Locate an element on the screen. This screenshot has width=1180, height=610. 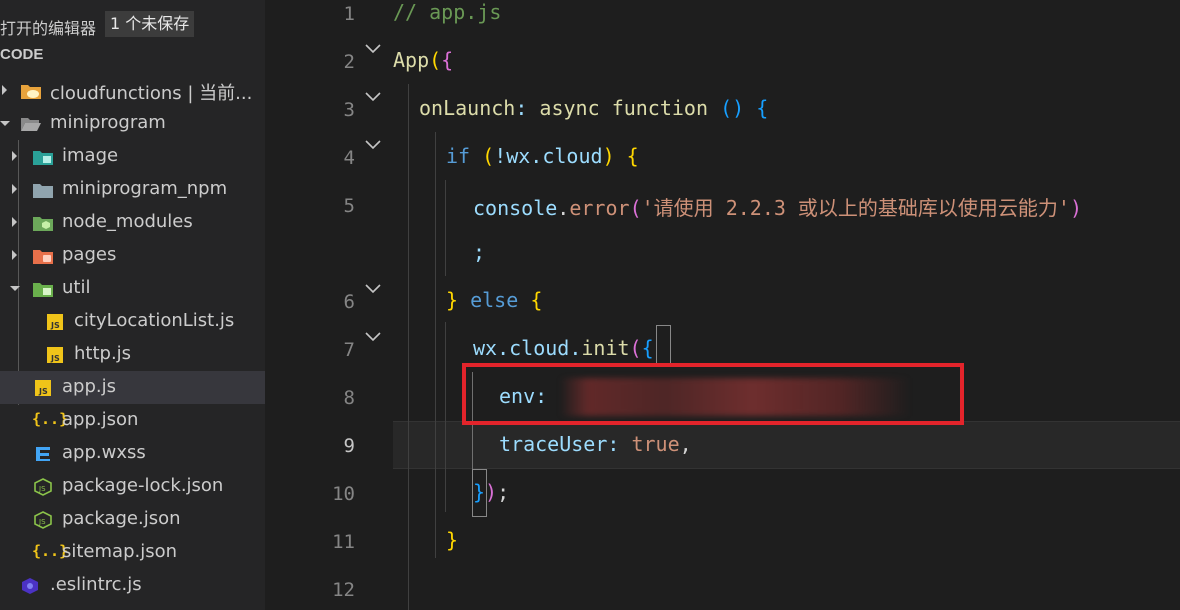
tree-item-miniprogram-npm: miniprogram_npm is located at coordinates (132, 189).